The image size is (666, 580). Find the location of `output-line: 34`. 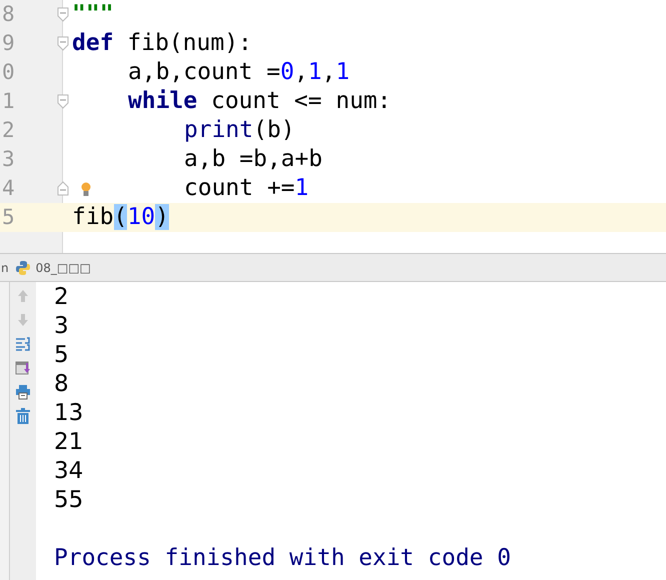

output-line: 34 is located at coordinates (69, 471).